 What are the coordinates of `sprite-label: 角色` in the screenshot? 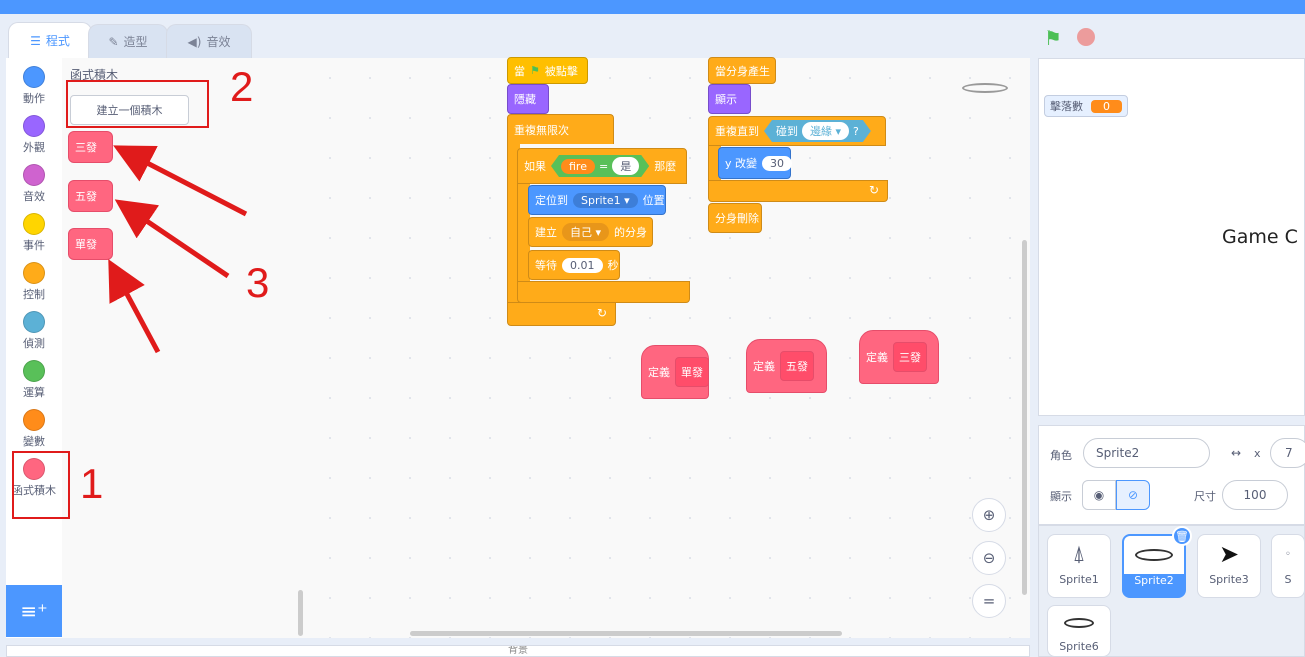 It's located at (1061, 455).